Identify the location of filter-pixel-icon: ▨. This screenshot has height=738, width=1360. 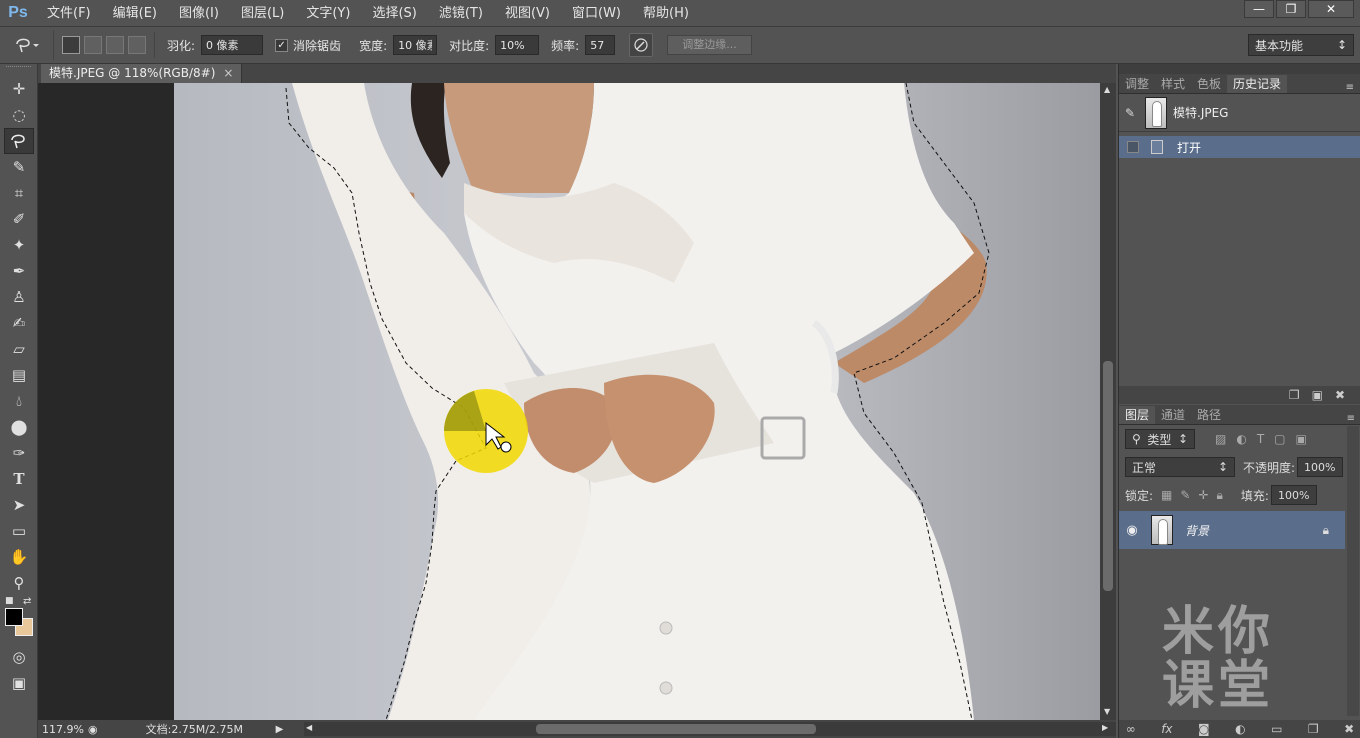
(1220, 439).